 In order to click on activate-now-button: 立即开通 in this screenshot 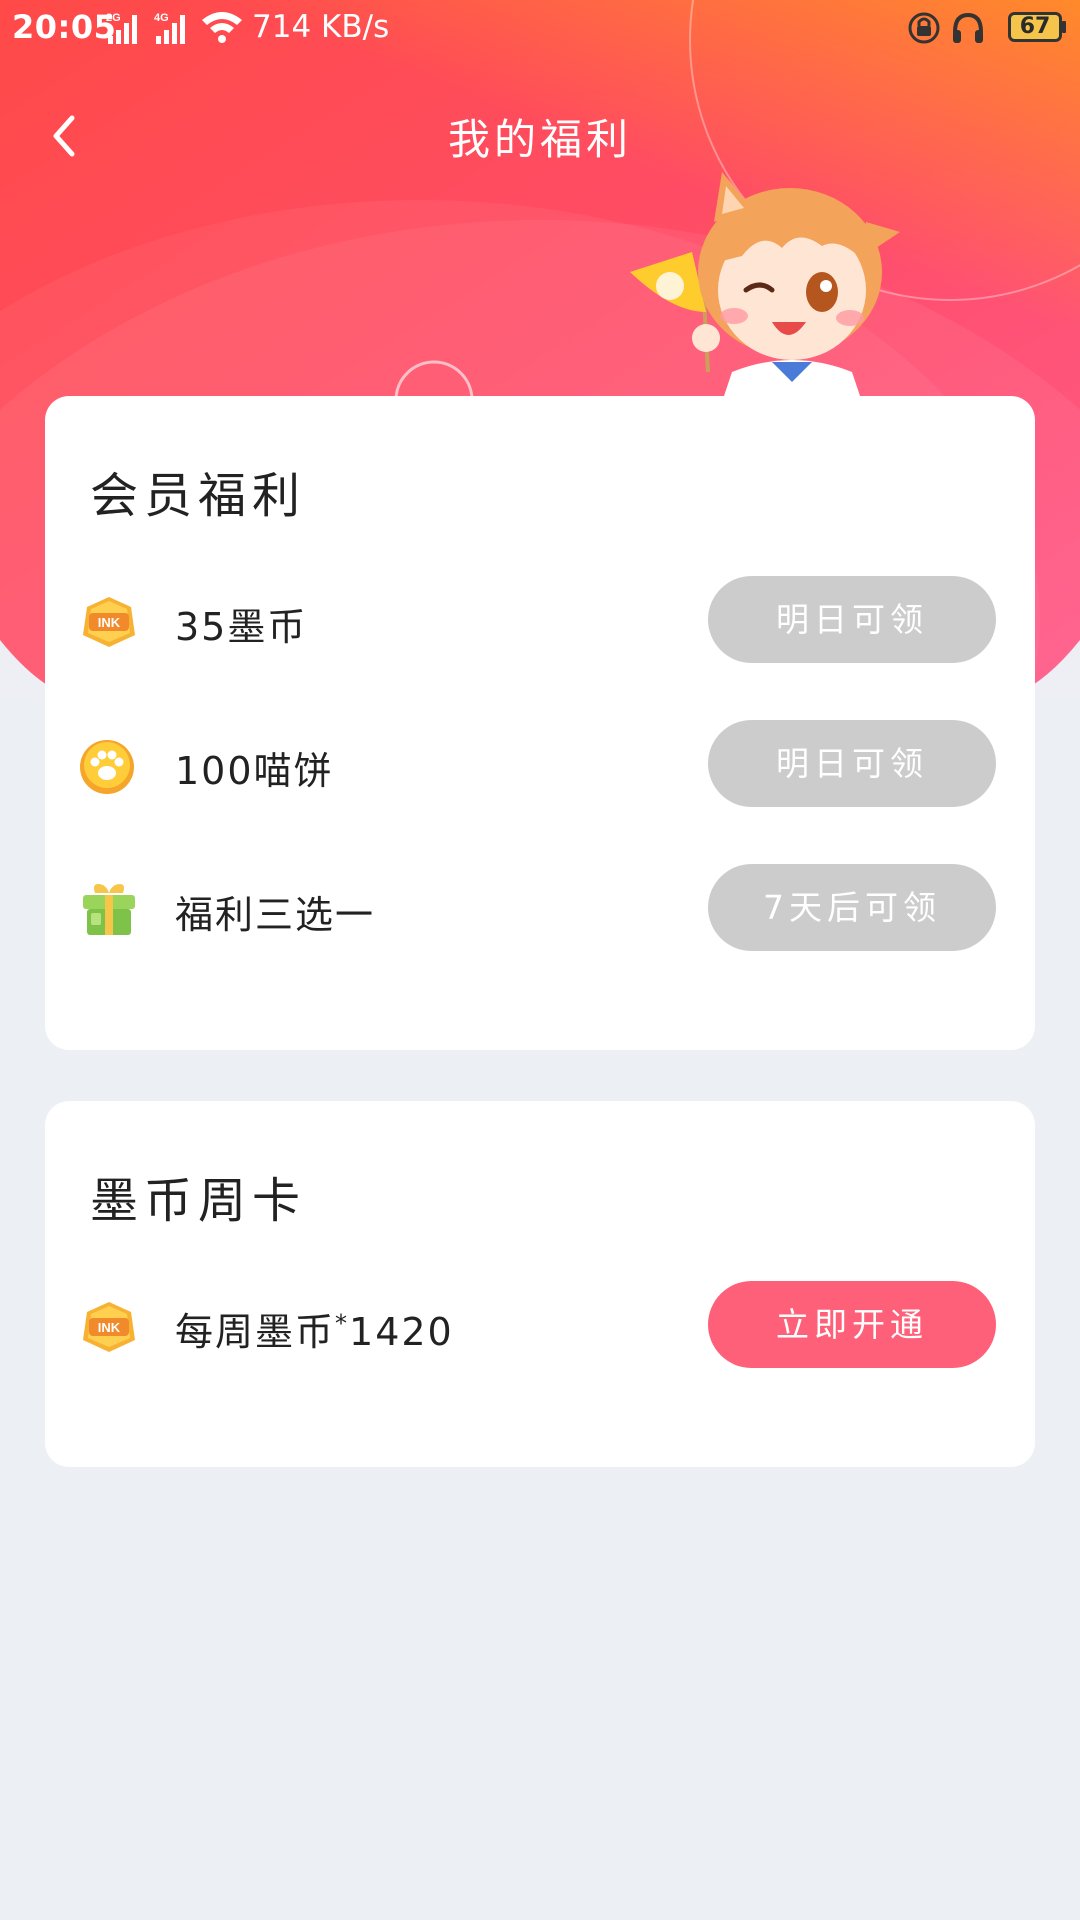, I will do `click(852, 1324)`.